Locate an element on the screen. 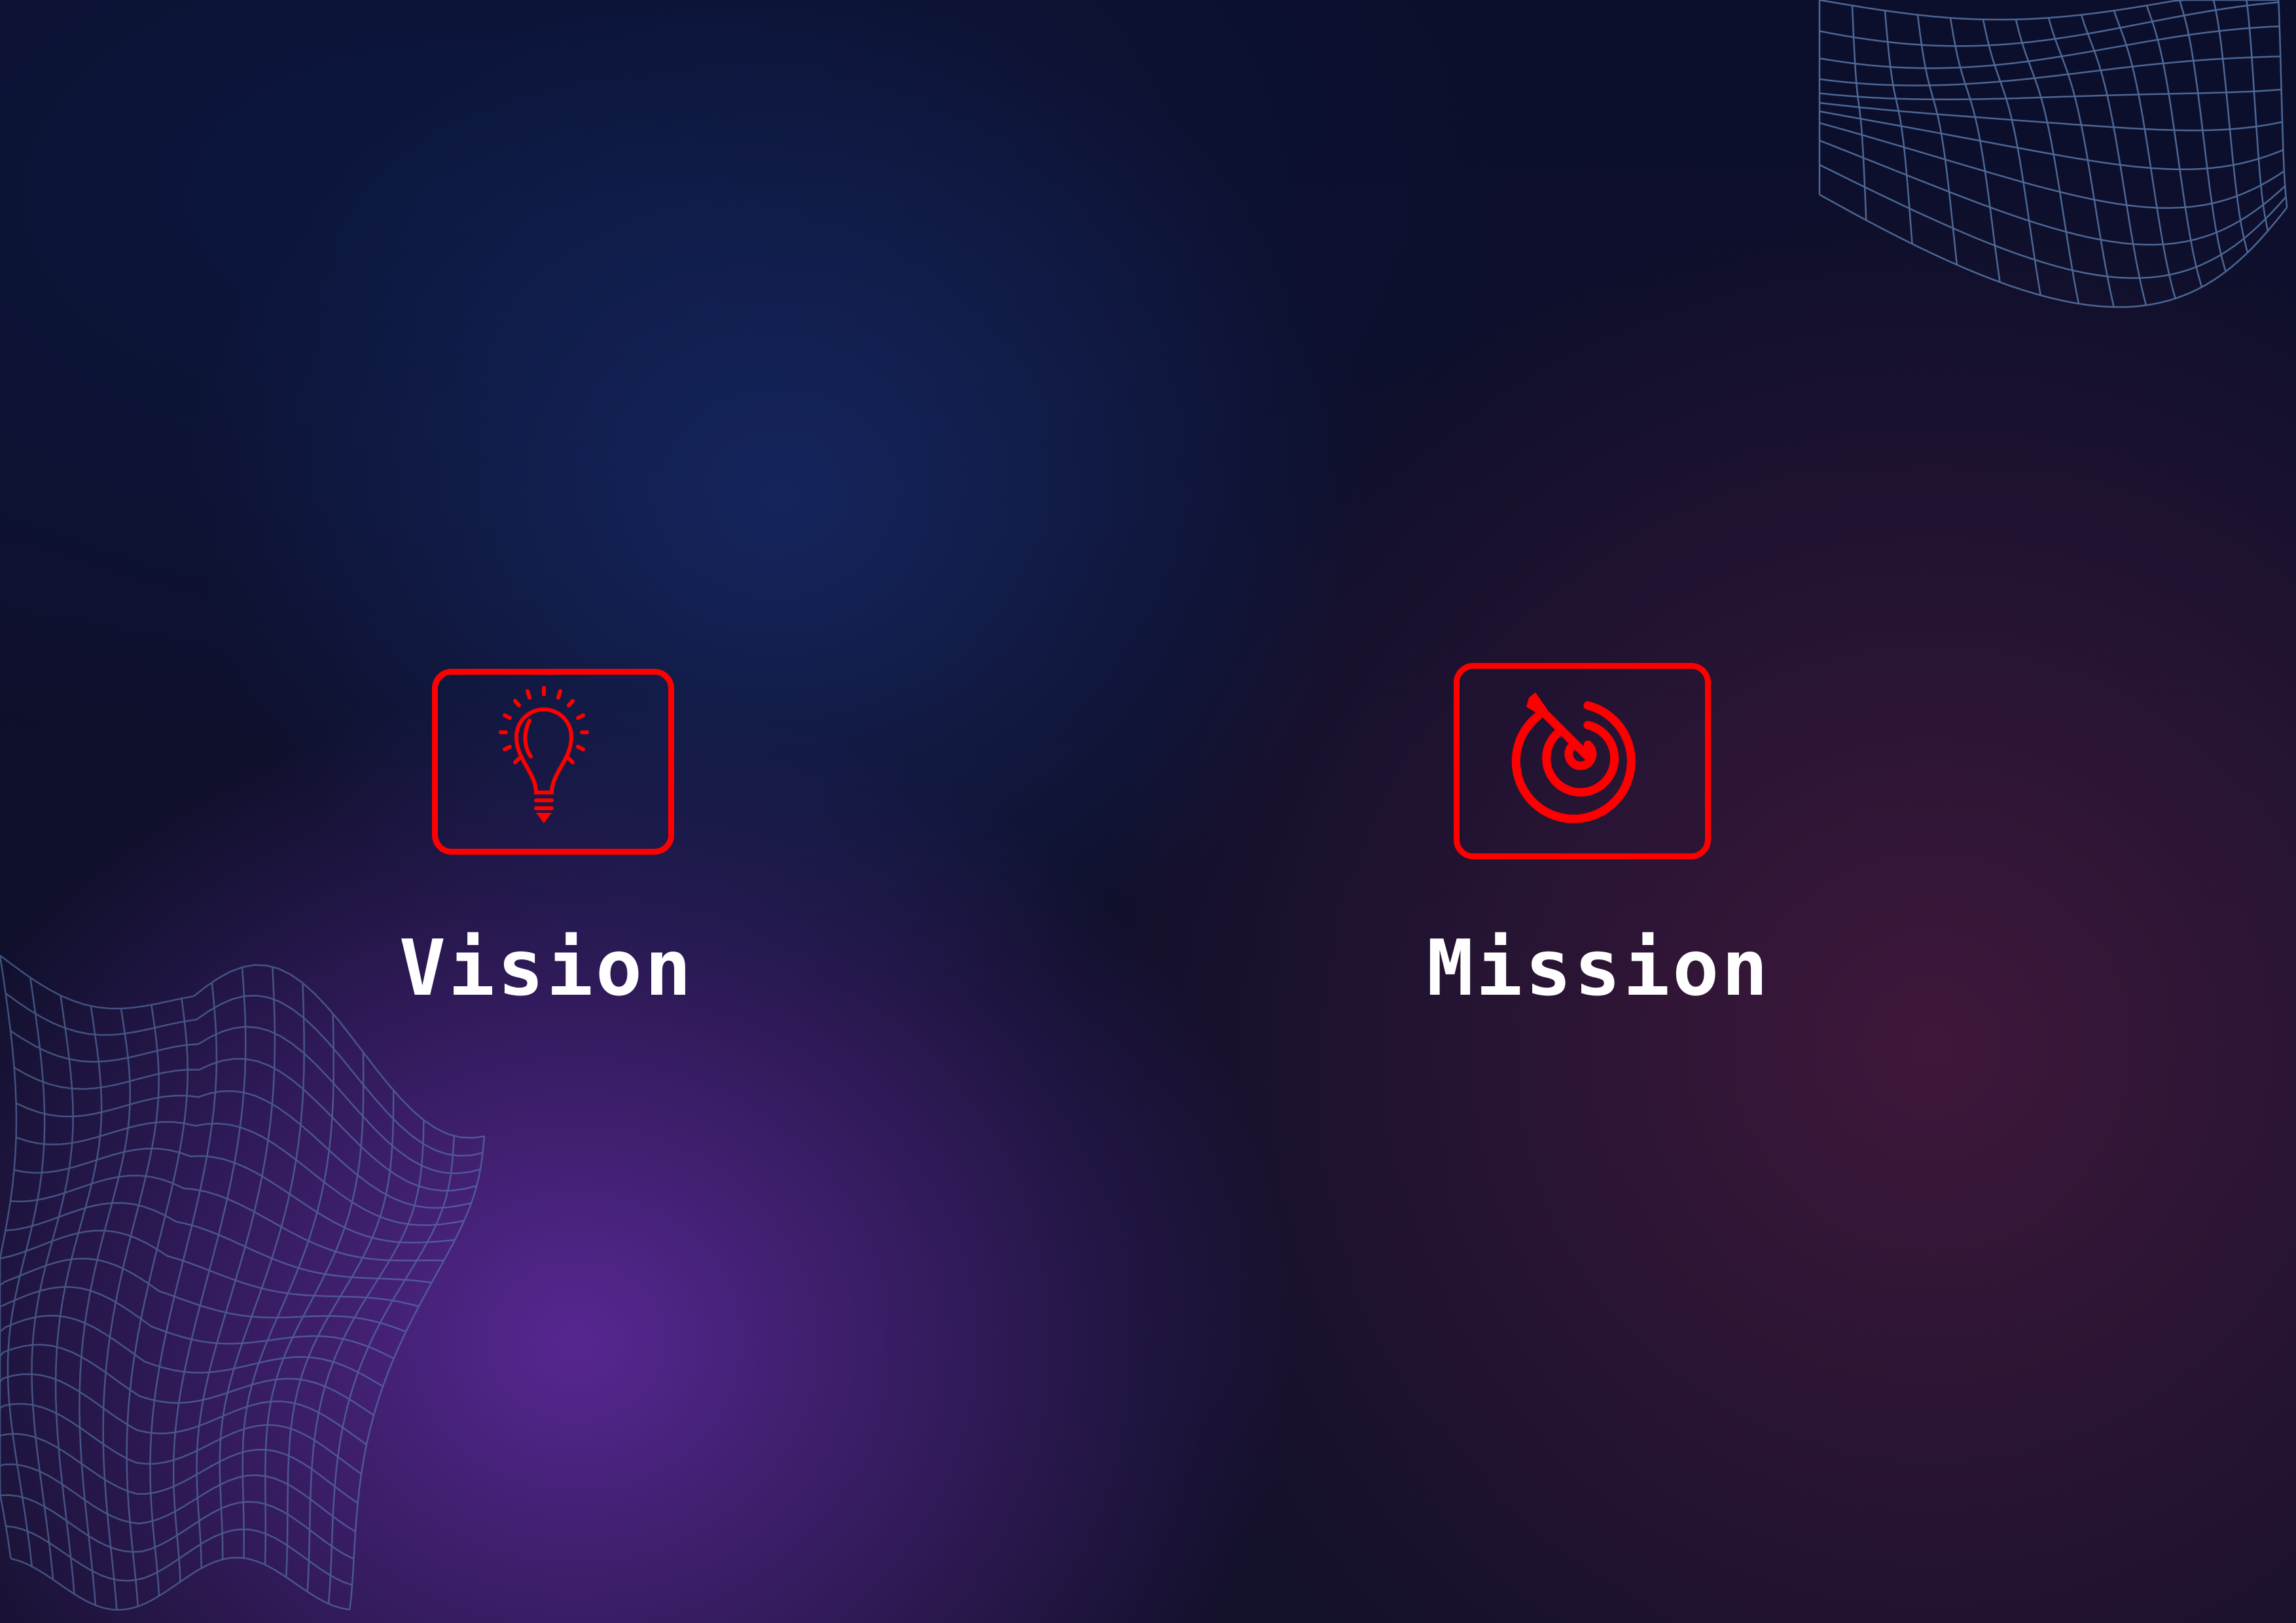  wireframe-mesh-top-right is located at coordinates (2053, 154).